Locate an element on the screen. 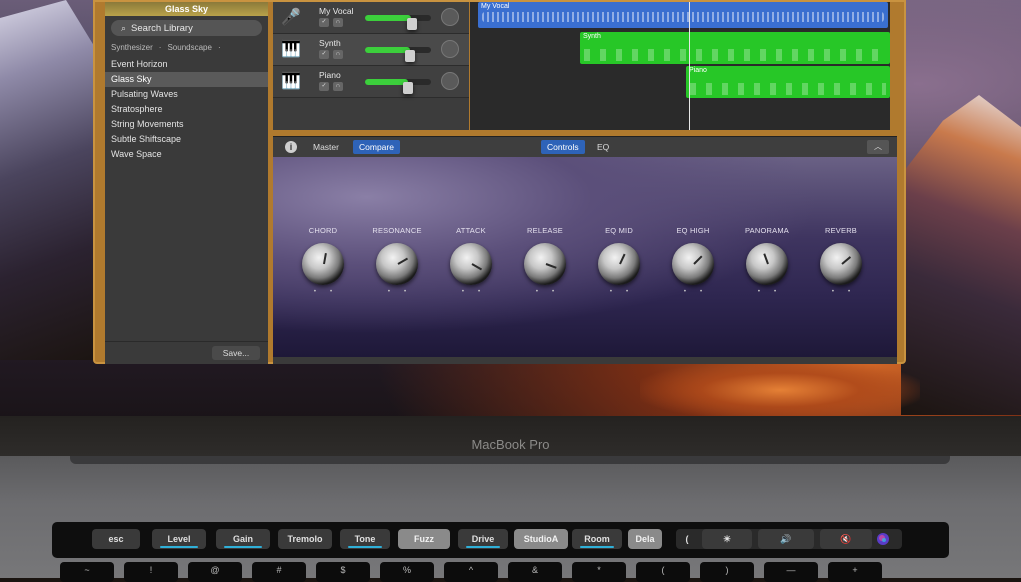 The image size is (1021, 582). track-header-my-vocal: 🎤 My Vocal ✓ ∩ is located at coordinates (371, 18).